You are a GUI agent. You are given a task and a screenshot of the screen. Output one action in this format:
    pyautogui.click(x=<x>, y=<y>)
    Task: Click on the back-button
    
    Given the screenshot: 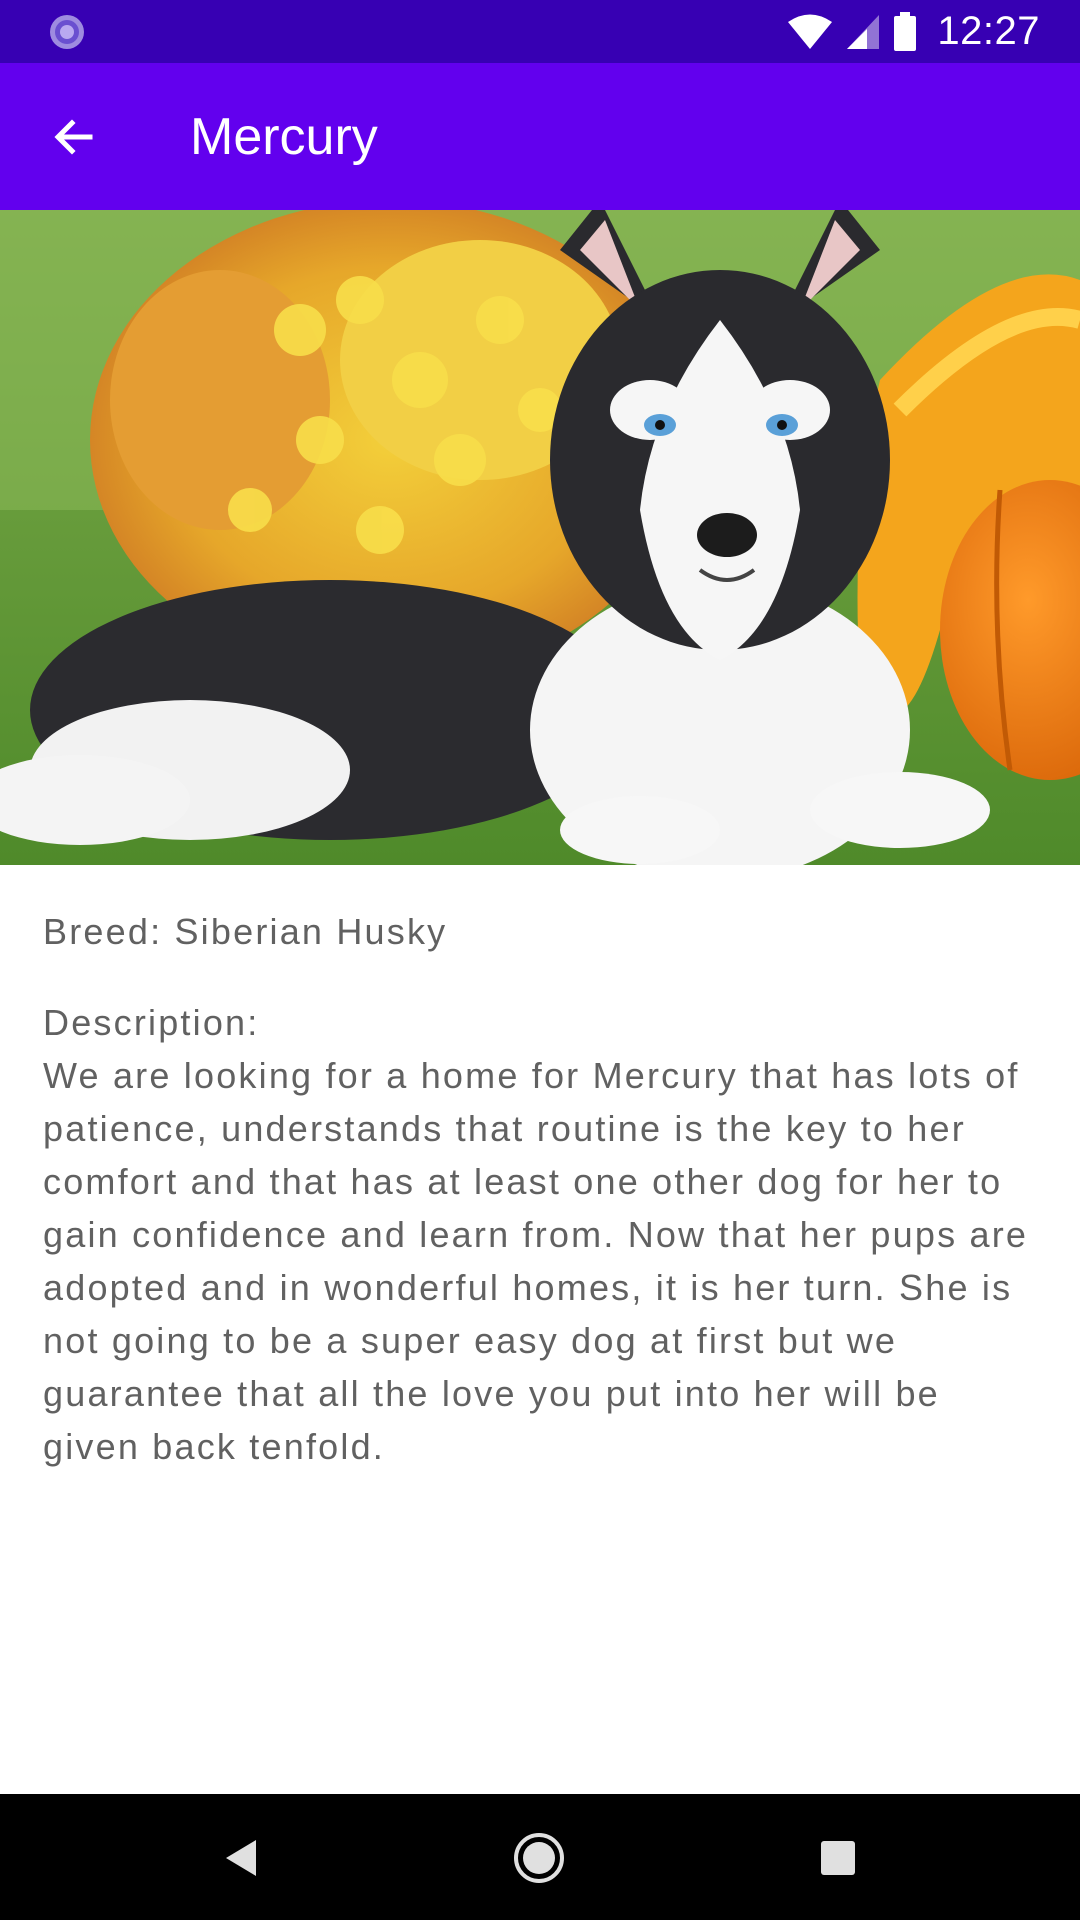 What is the action you would take?
    pyautogui.click(x=74, y=137)
    